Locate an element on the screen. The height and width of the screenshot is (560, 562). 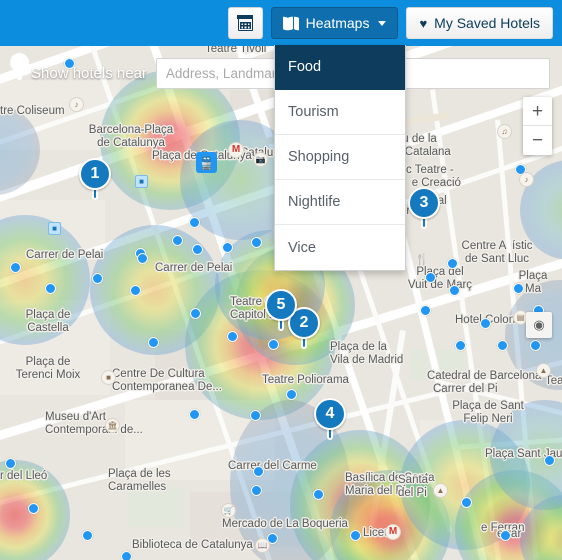
pin-number: 1 is located at coordinates (95, 174).